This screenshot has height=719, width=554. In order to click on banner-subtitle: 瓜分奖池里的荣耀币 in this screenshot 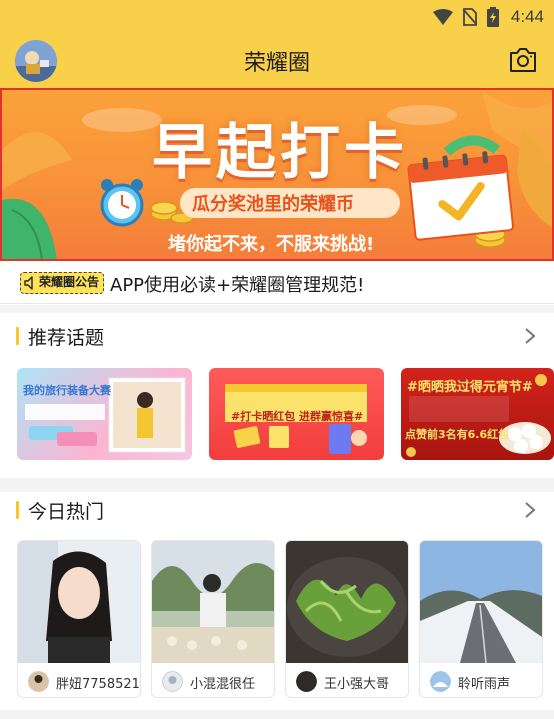, I will do `click(273, 204)`.